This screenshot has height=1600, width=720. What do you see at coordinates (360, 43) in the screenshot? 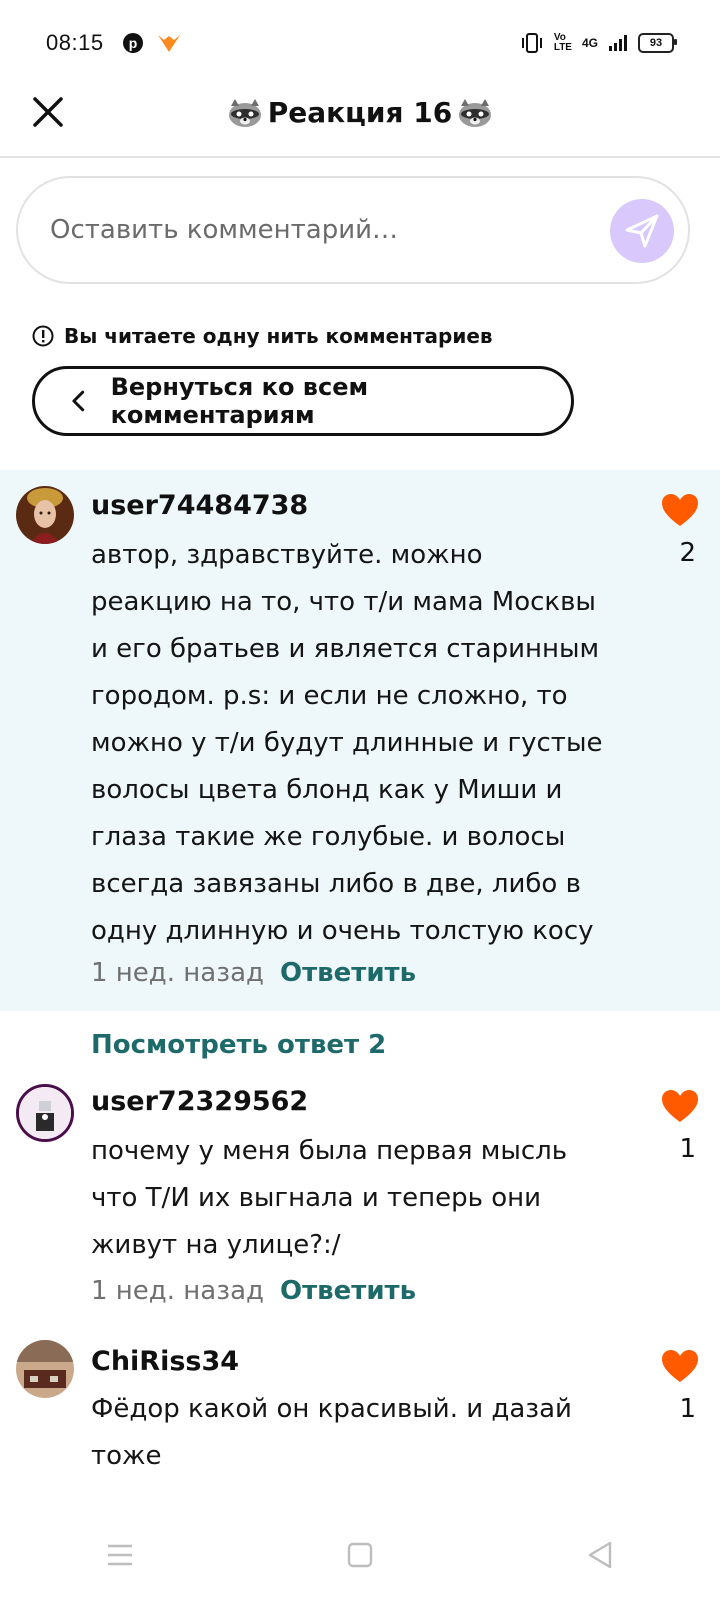
I see `status-bar: 08:15 p Vo LTE 4G 93` at bounding box center [360, 43].